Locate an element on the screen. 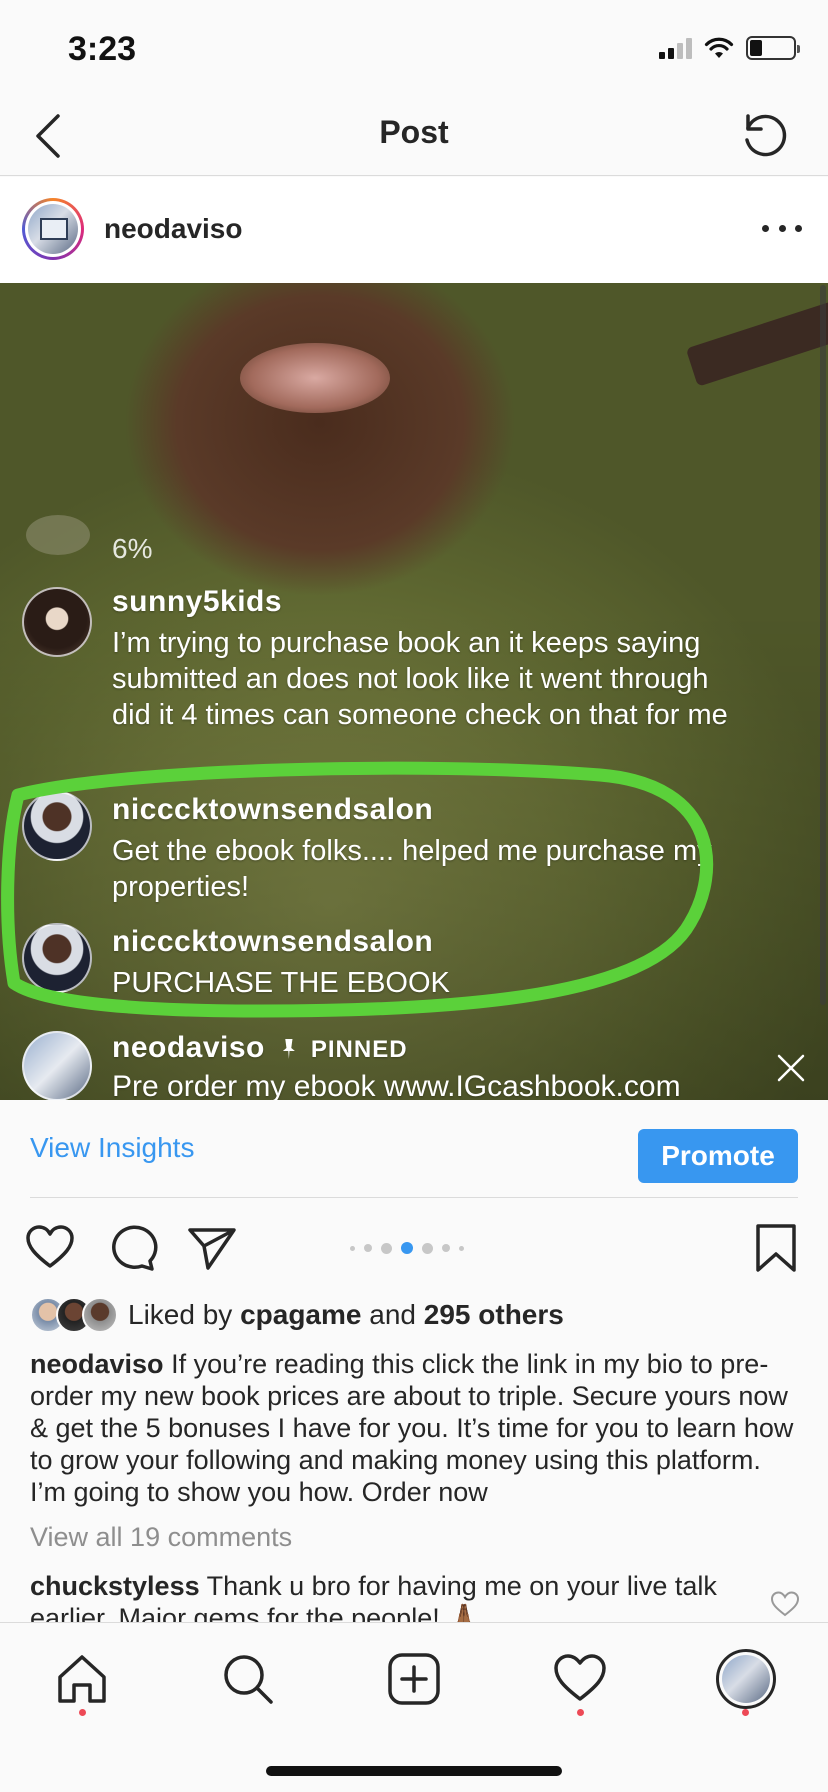 This screenshot has width=828, height=1792. page-title: Post is located at coordinates (414, 132).